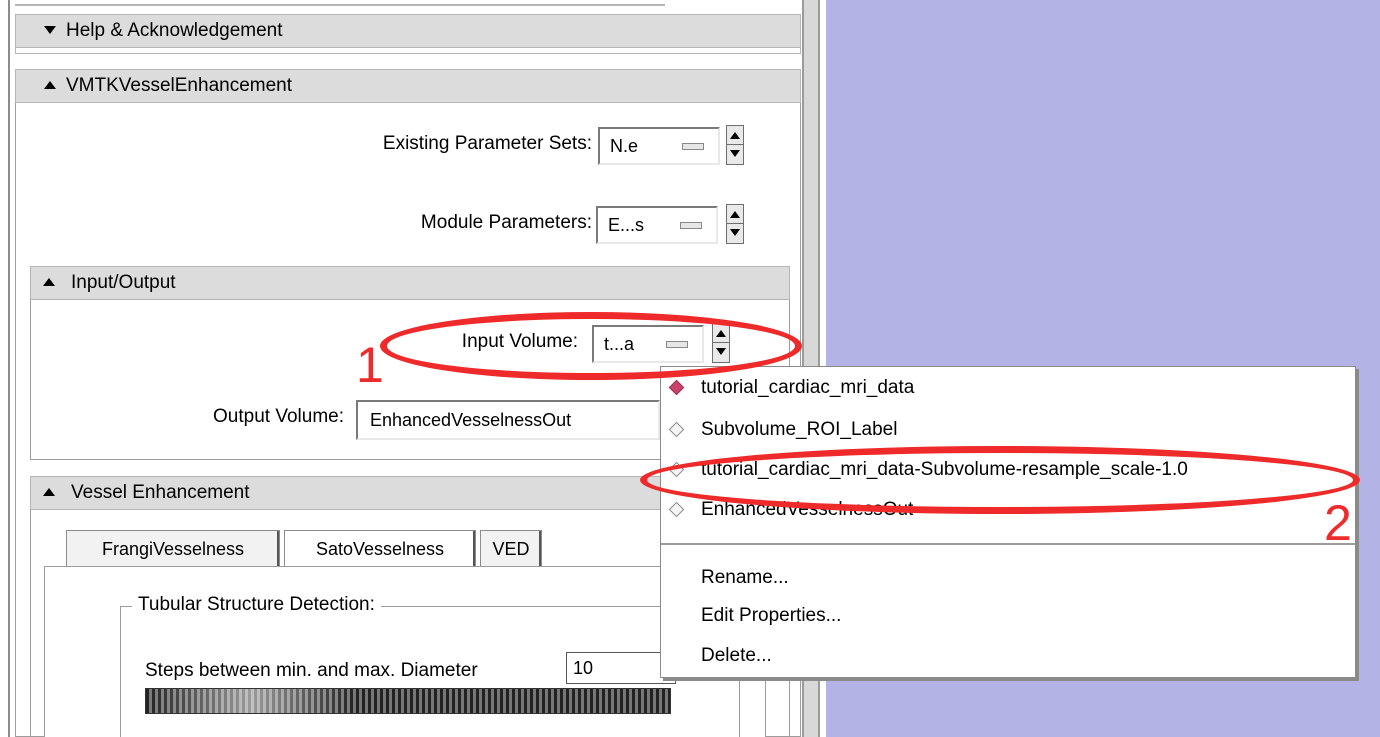 This screenshot has width=1380, height=737. What do you see at coordinates (50, 30) in the screenshot?
I see `collapse-arrow-icon` at bounding box center [50, 30].